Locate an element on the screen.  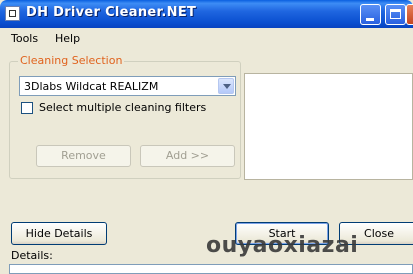
driver-dropdown: 3Dlabs Wildcat REALIZM is located at coordinates (127, 86).